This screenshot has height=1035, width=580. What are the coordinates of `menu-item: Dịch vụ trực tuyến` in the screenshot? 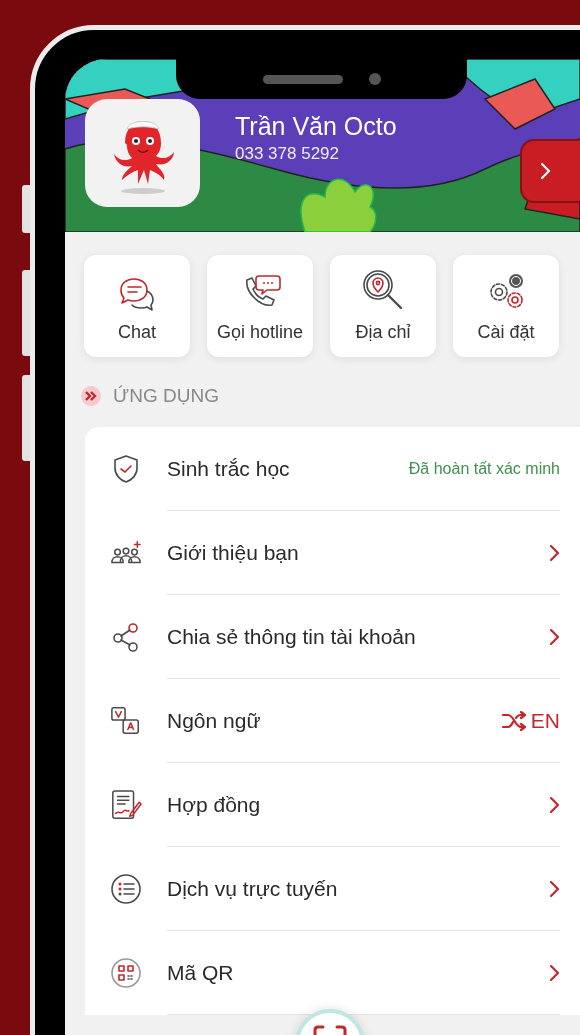 It's located at (332, 889).